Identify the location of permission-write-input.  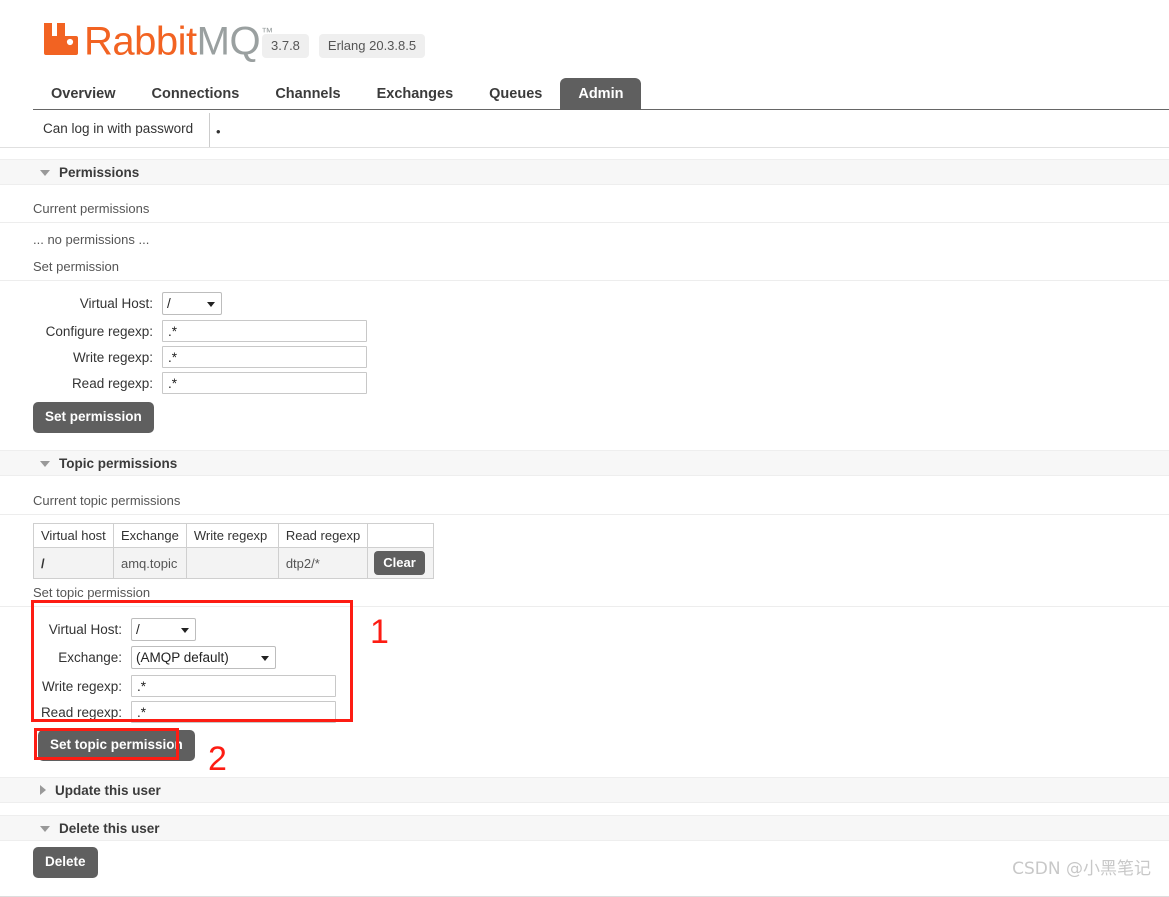
(264, 357).